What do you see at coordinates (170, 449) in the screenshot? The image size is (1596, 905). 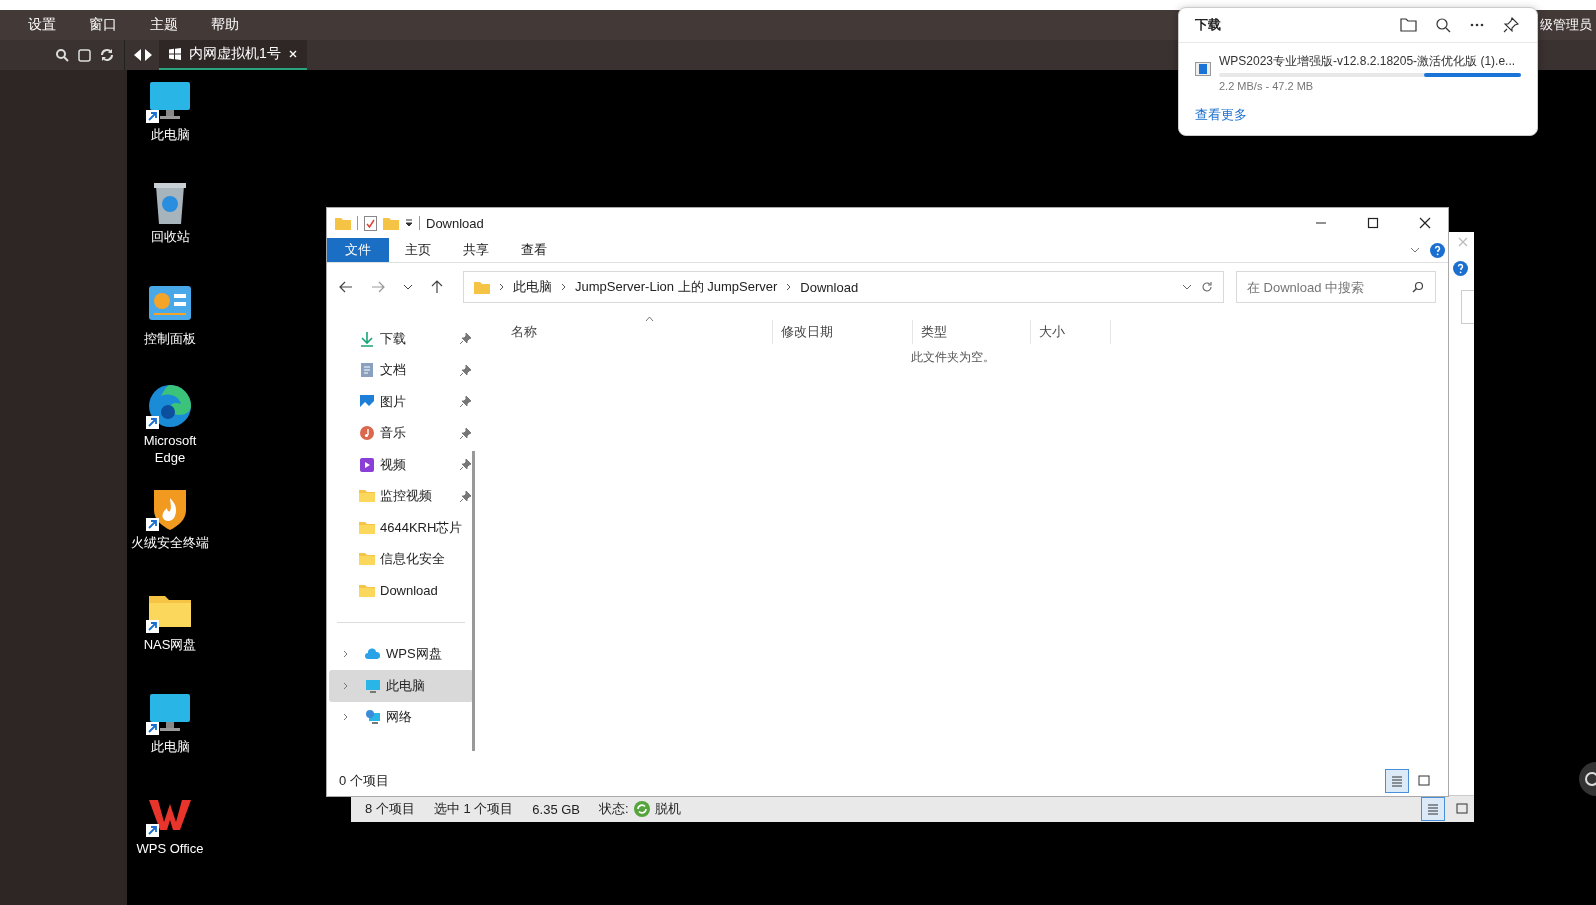 I see `desktop-icon-label: Microsoft Edge` at bounding box center [170, 449].